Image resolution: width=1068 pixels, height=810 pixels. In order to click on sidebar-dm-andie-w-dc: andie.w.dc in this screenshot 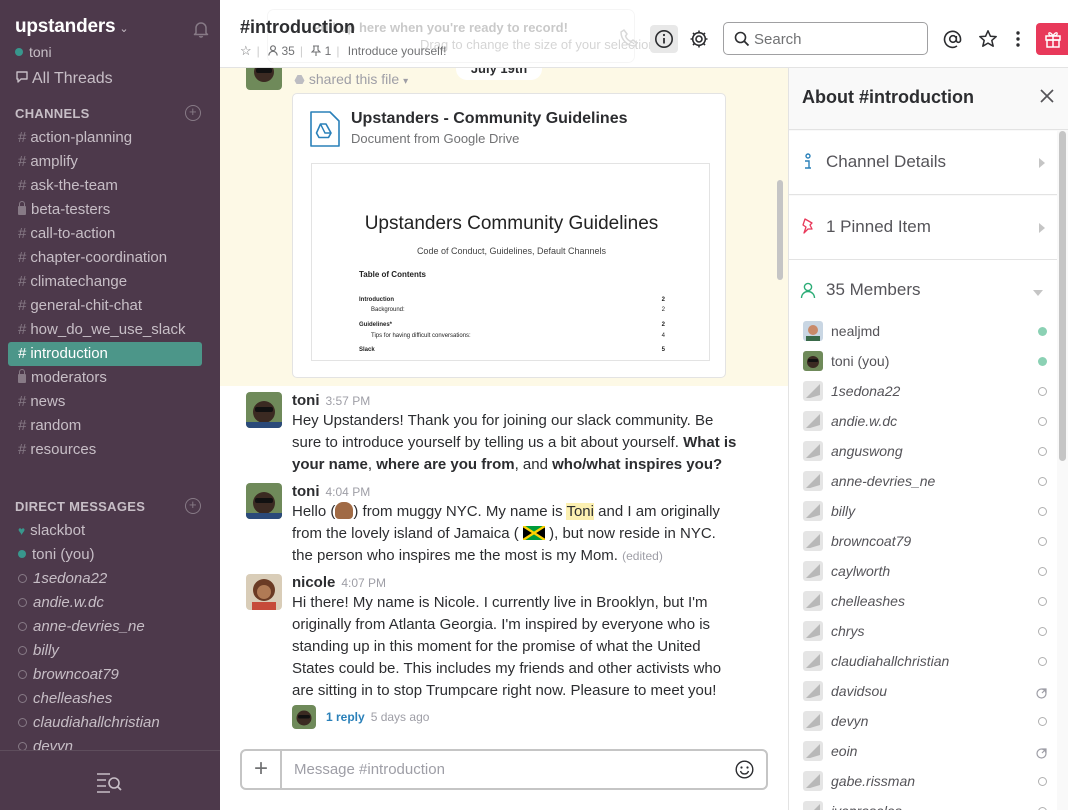, I will do `click(105, 603)`.